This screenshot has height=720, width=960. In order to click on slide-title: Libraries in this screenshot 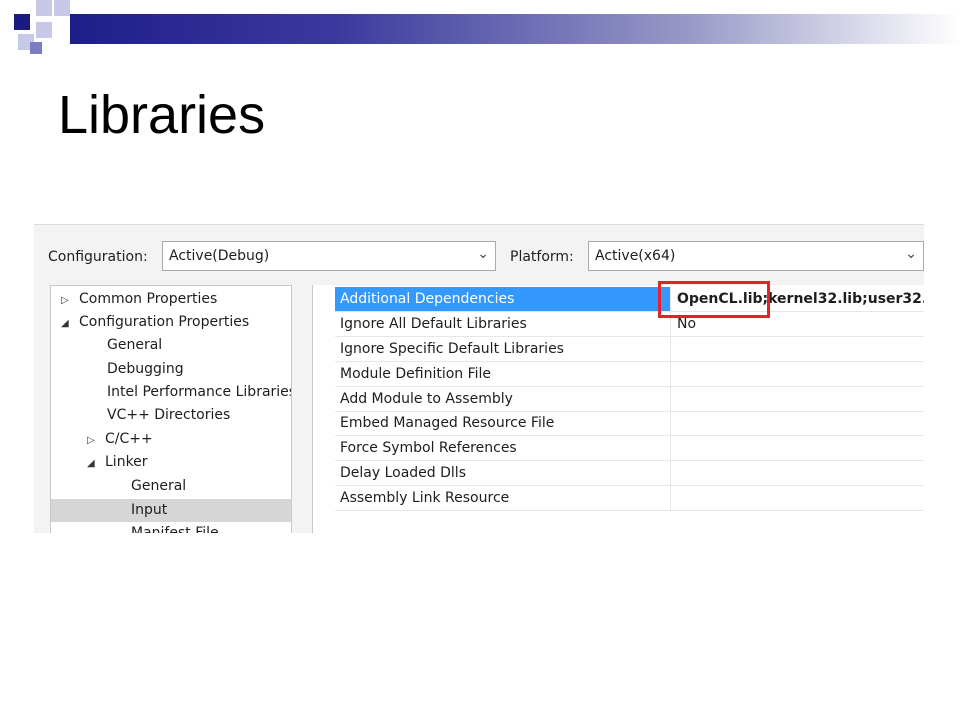, I will do `click(162, 115)`.